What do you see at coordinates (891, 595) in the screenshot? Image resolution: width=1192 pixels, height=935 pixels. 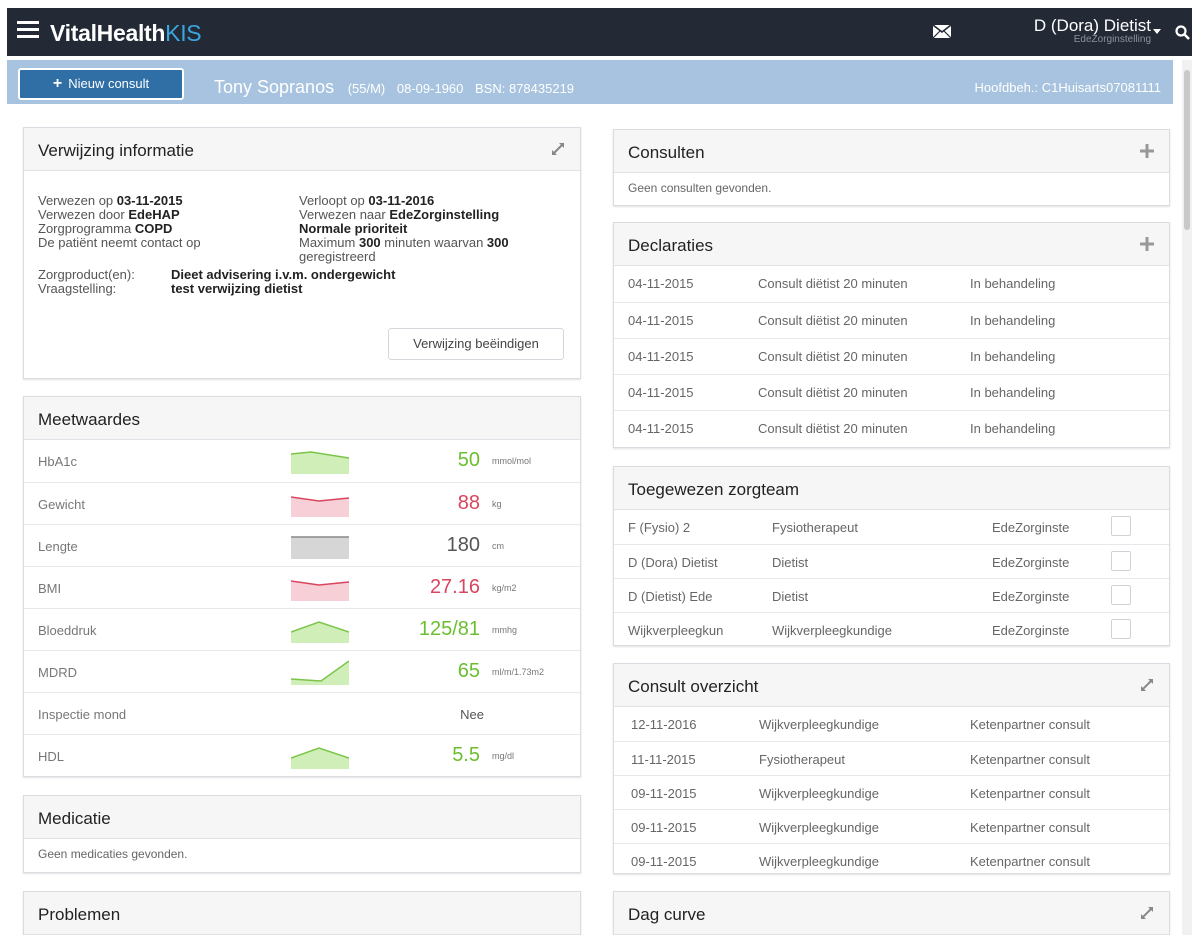 I see `team-member-row: D (Dietist) Ede Dietist EdeZorginste` at bounding box center [891, 595].